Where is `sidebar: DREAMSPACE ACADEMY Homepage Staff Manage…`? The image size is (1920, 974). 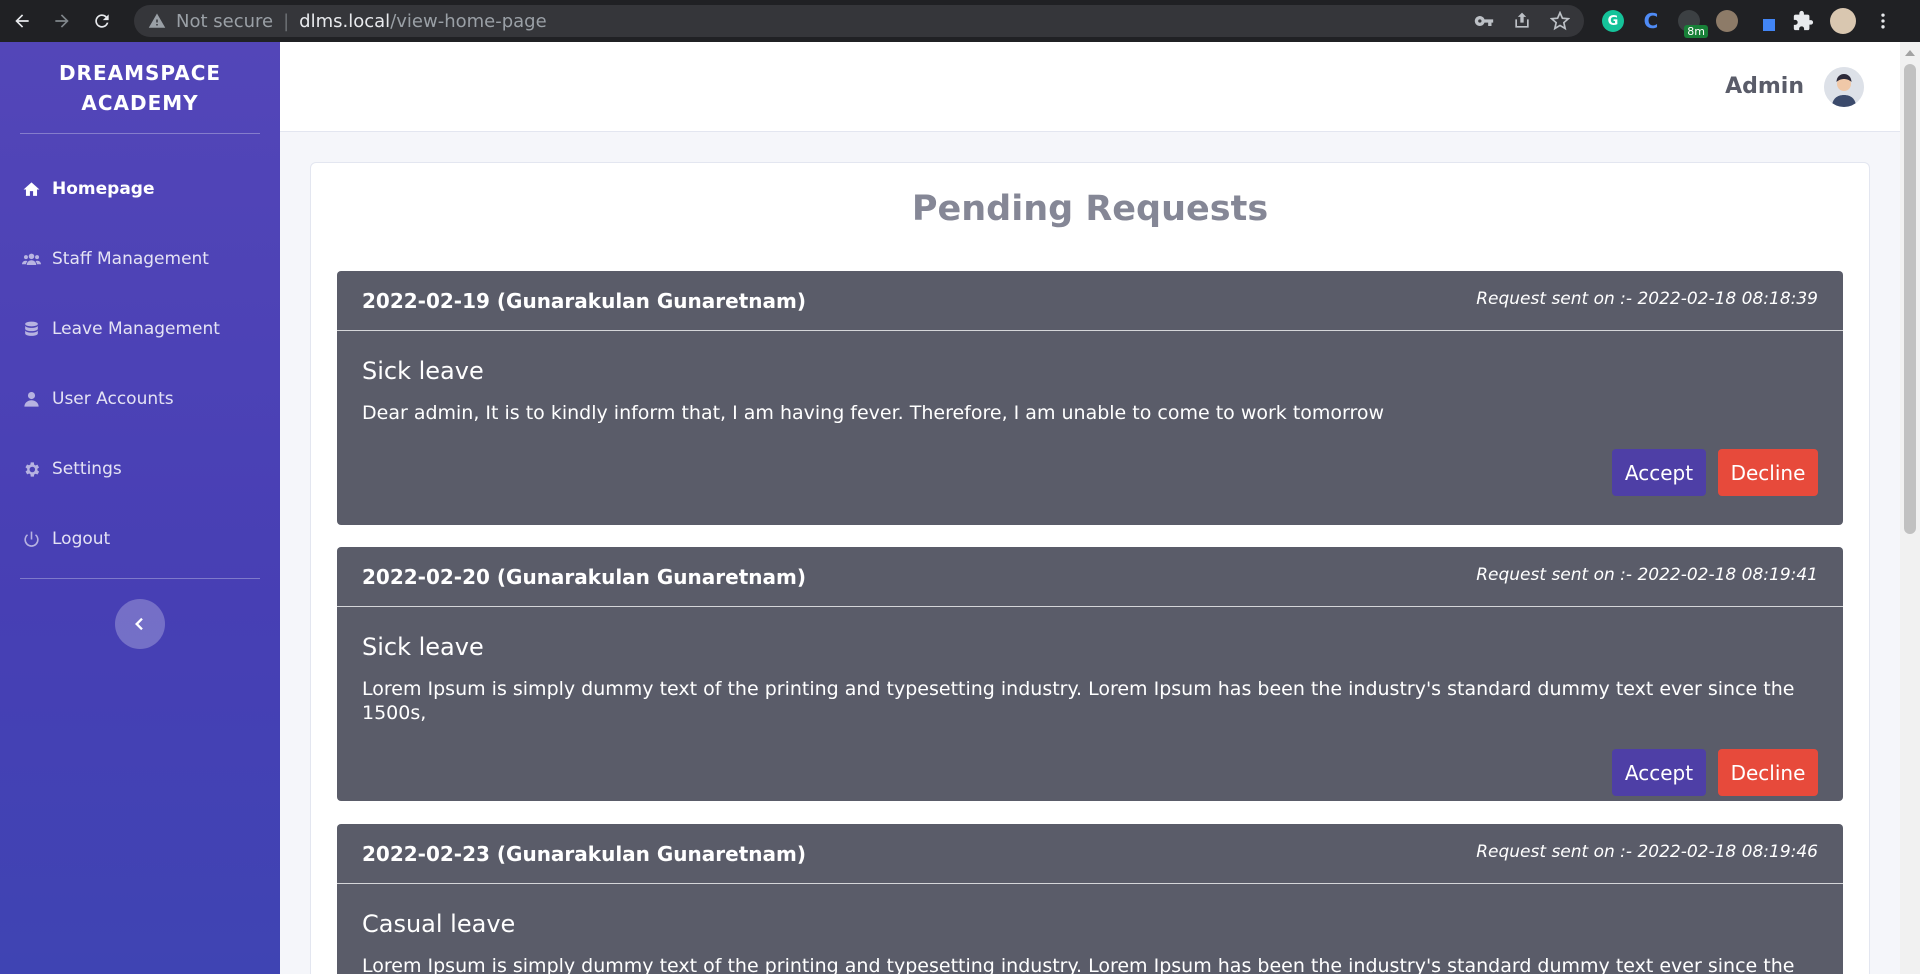
sidebar: DREAMSPACE ACADEMY Homepage Staff Manage… is located at coordinates (140, 508).